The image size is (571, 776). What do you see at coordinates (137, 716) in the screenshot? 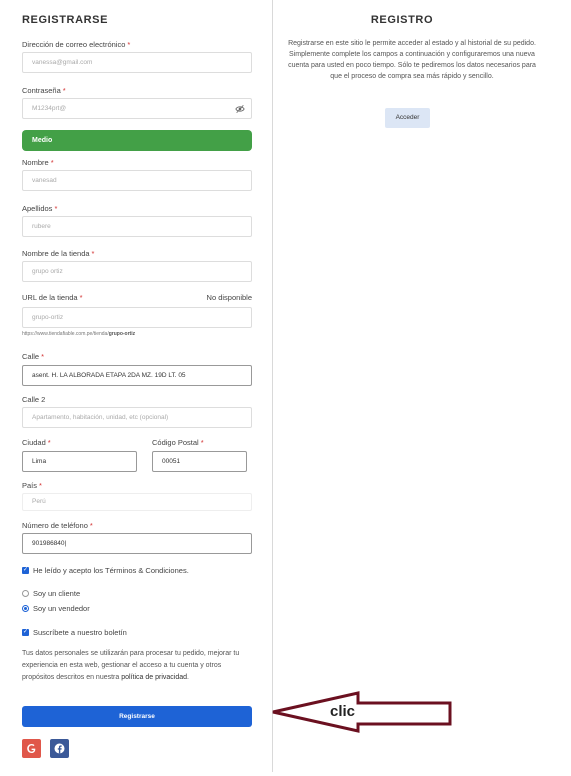
I see `register-button: Registrarse` at bounding box center [137, 716].